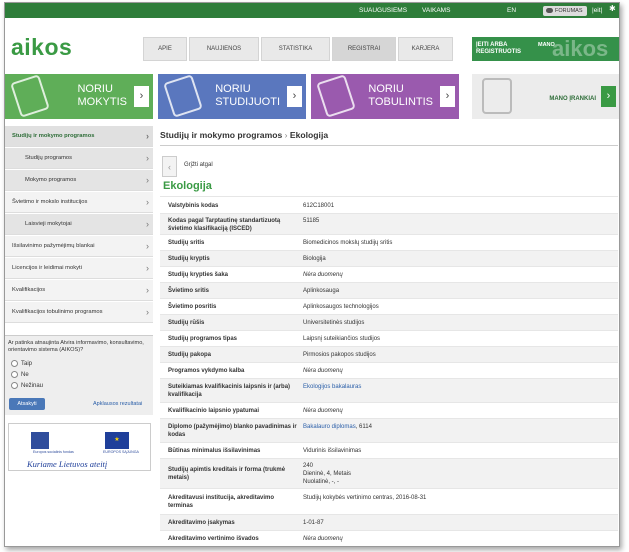 The width and height of the screenshot is (629, 552). I want to click on row-value: Universitetinės studijos, so click(453, 323).